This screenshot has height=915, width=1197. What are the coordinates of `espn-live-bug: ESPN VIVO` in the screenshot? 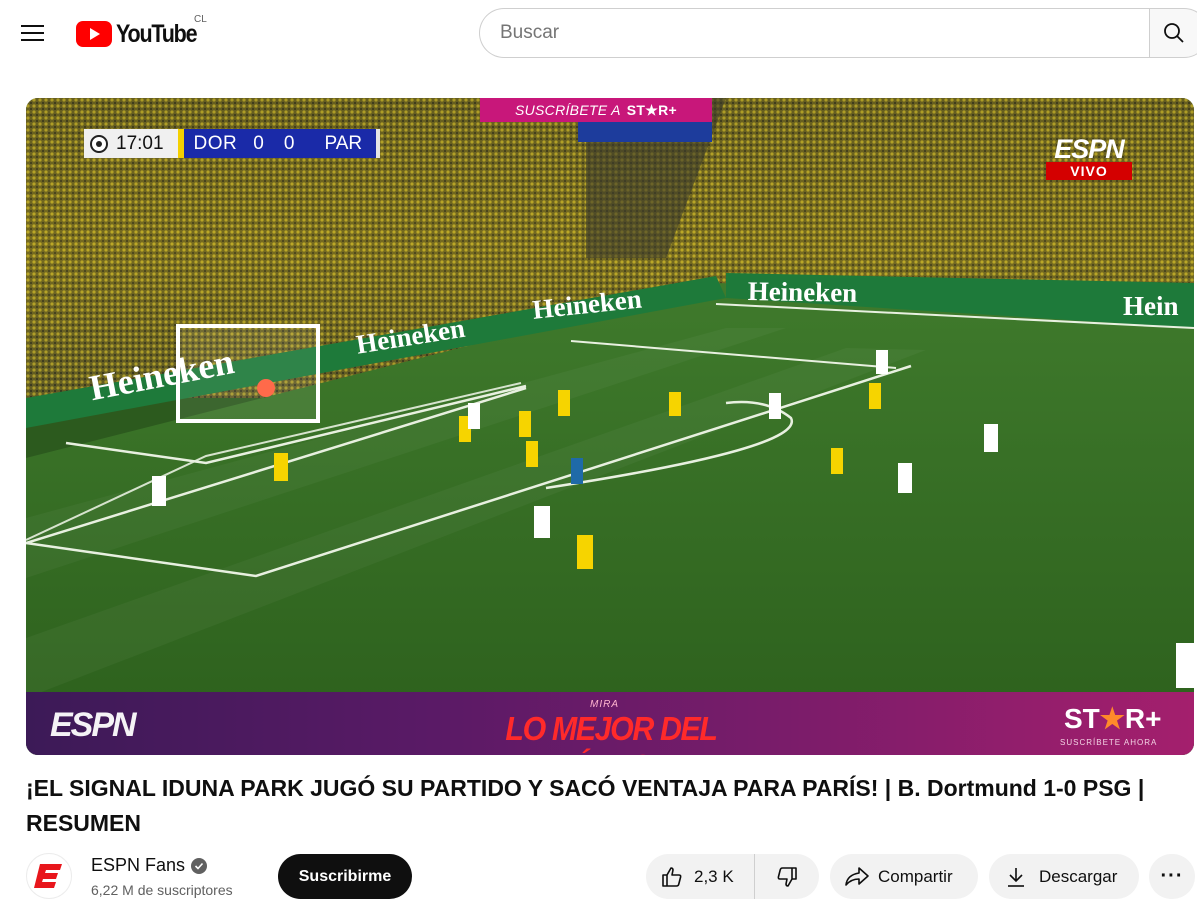 It's located at (1089, 158).